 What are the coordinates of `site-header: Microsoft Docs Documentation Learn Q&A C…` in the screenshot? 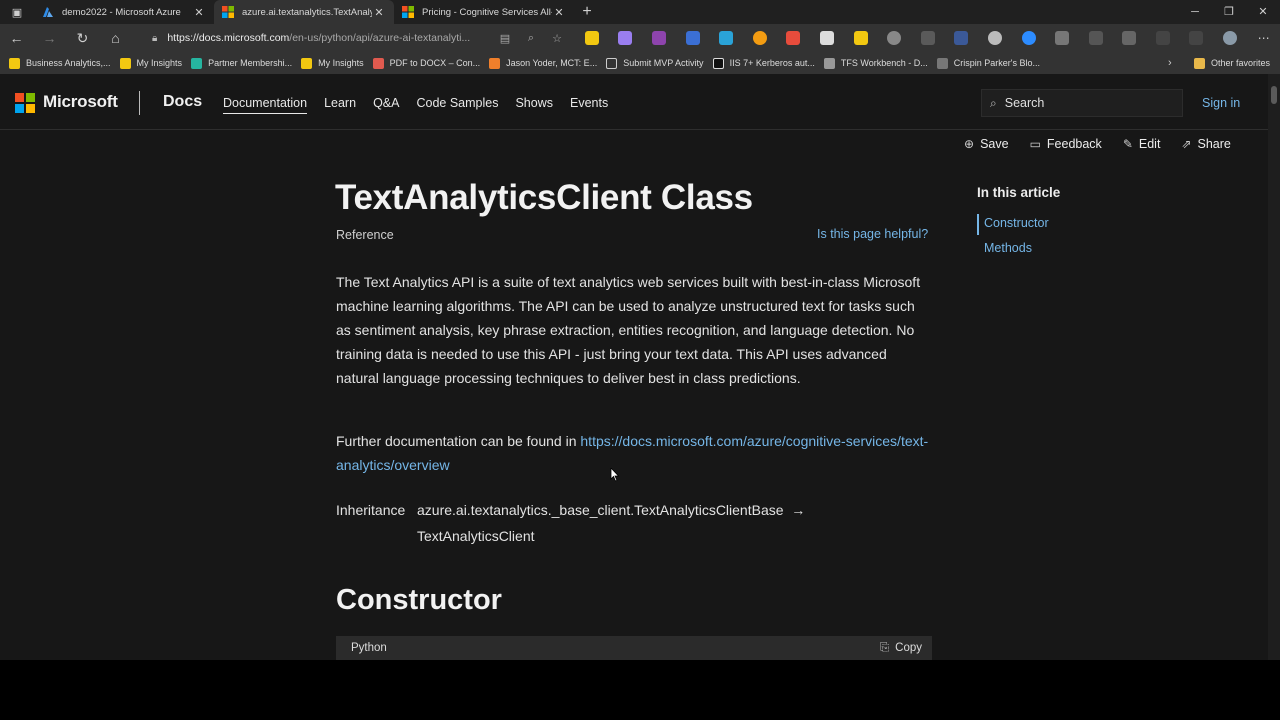 It's located at (634, 102).